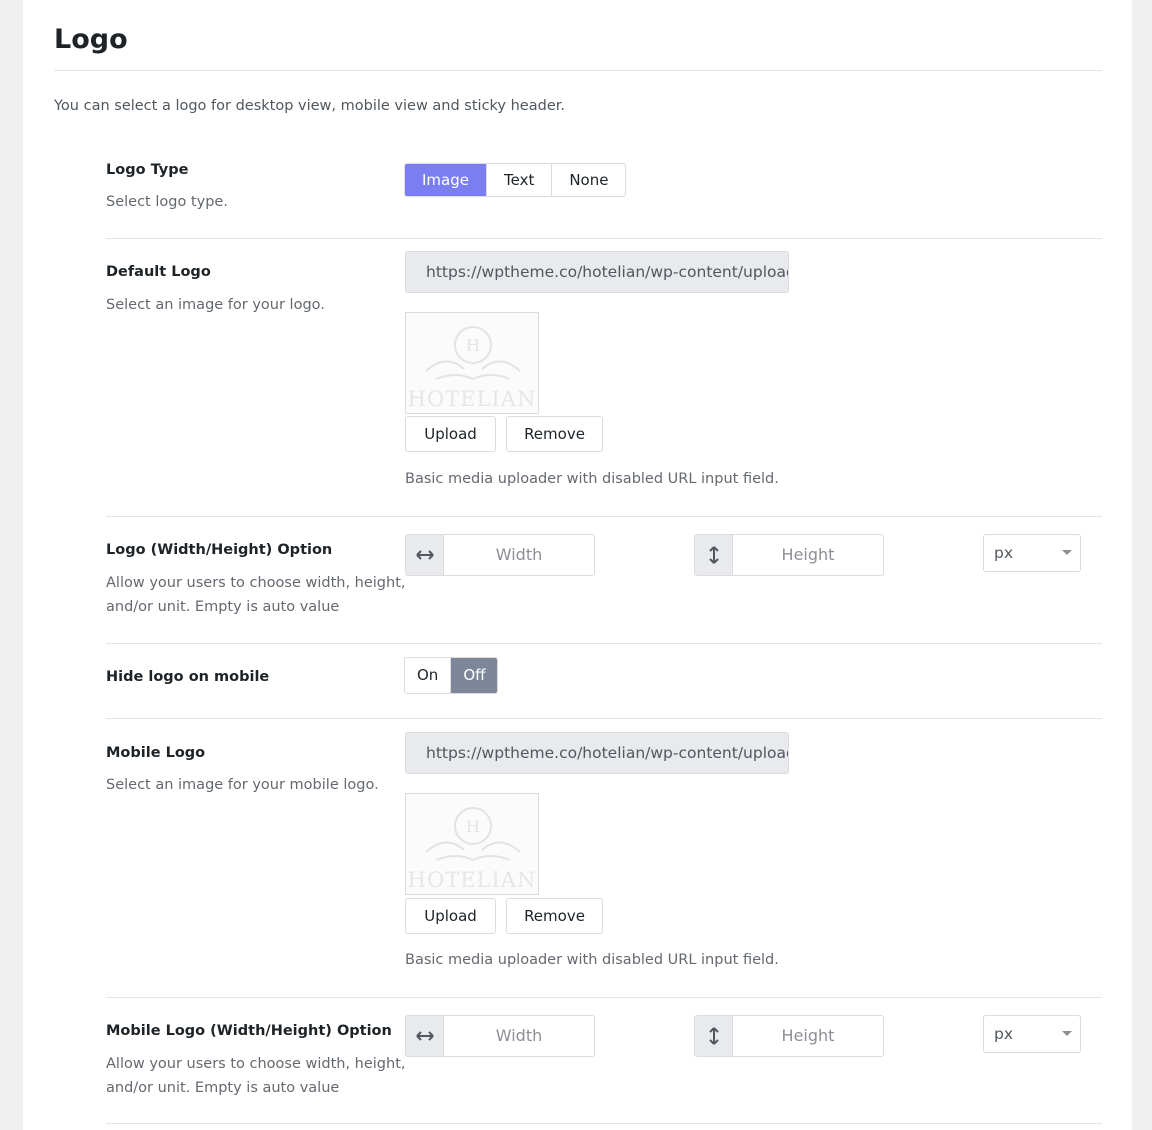 This screenshot has height=1130, width=1152. Describe the element at coordinates (450, 916) in the screenshot. I see `mobile-logo-upload-button: Upload` at that location.